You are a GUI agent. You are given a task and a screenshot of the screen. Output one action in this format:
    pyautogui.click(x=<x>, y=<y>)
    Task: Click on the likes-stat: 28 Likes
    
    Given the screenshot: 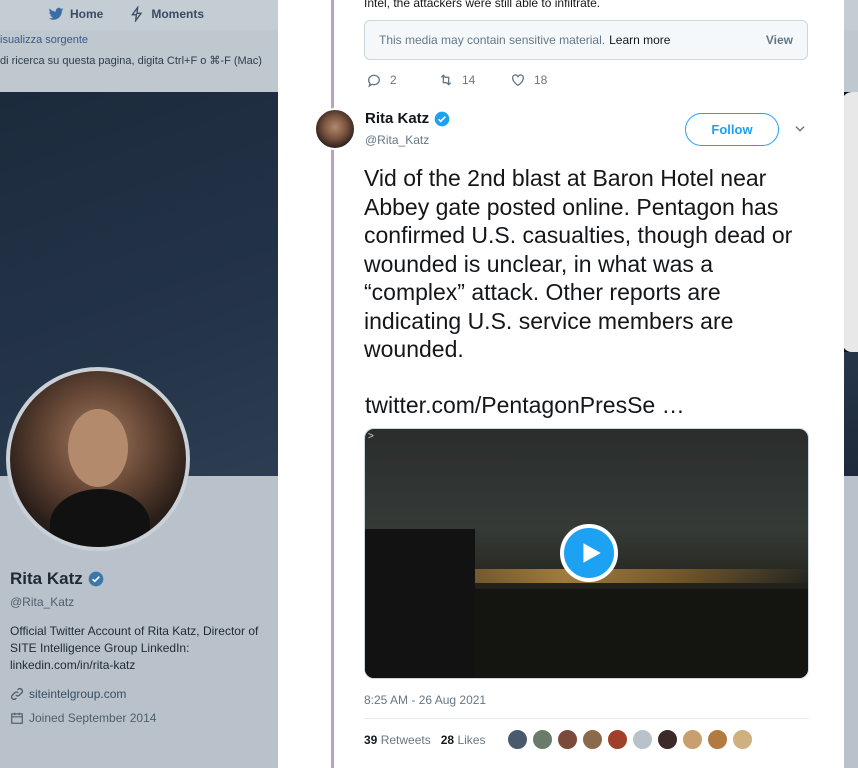 What is the action you would take?
    pyautogui.click(x=463, y=740)
    